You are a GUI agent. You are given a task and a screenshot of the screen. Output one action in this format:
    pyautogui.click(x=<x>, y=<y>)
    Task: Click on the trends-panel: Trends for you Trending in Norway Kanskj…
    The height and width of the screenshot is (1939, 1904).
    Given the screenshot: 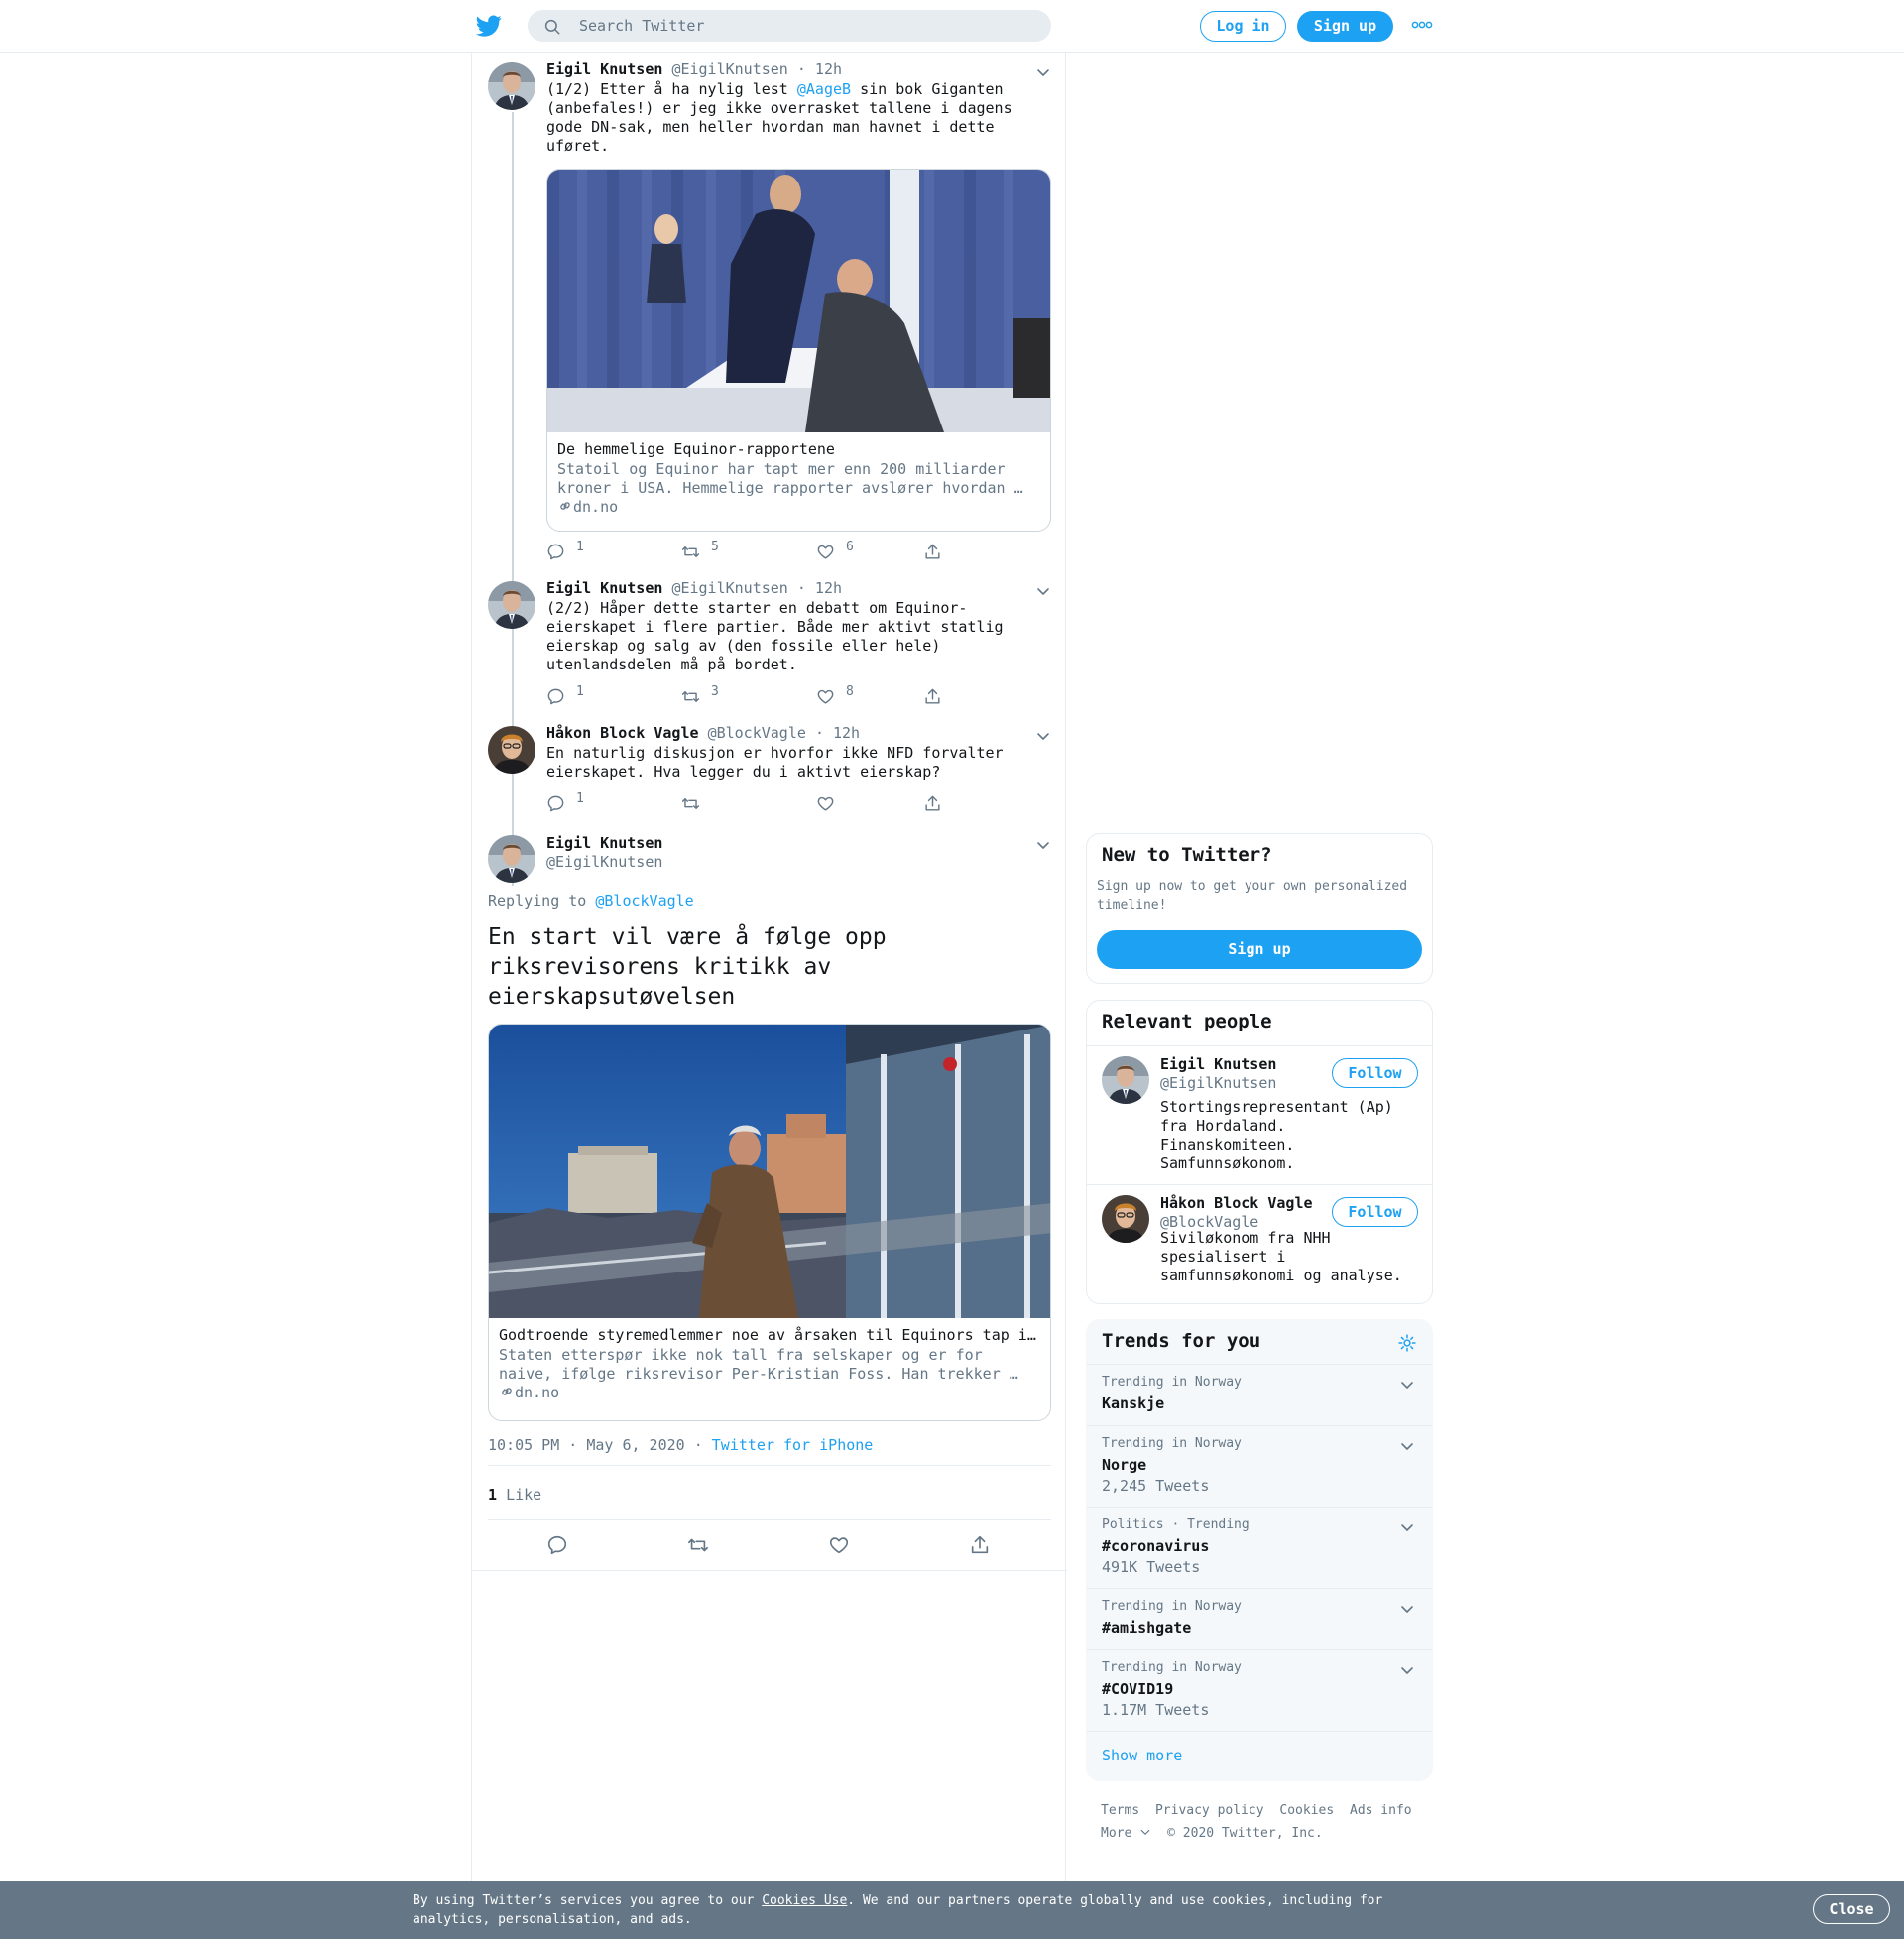 What is the action you would take?
    pyautogui.click(x=1259, y=1550)
    